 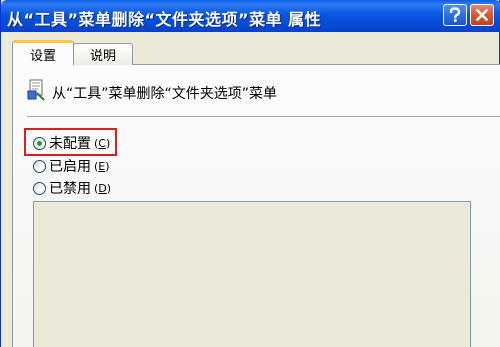 What do you see at coordinates (263, 116) in the screenshot?
I see `separator` at bounding box center [263, 116].